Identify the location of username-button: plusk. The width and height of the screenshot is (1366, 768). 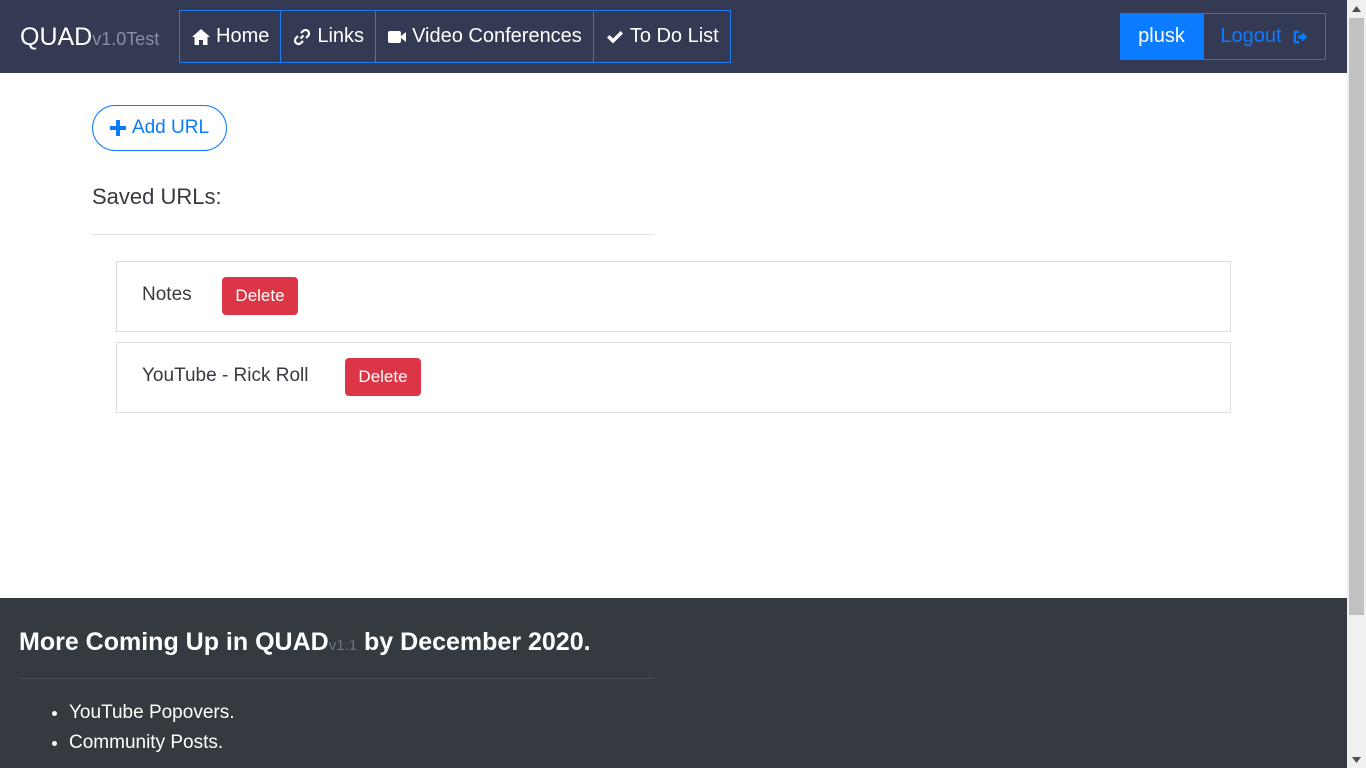
(1161, 36).